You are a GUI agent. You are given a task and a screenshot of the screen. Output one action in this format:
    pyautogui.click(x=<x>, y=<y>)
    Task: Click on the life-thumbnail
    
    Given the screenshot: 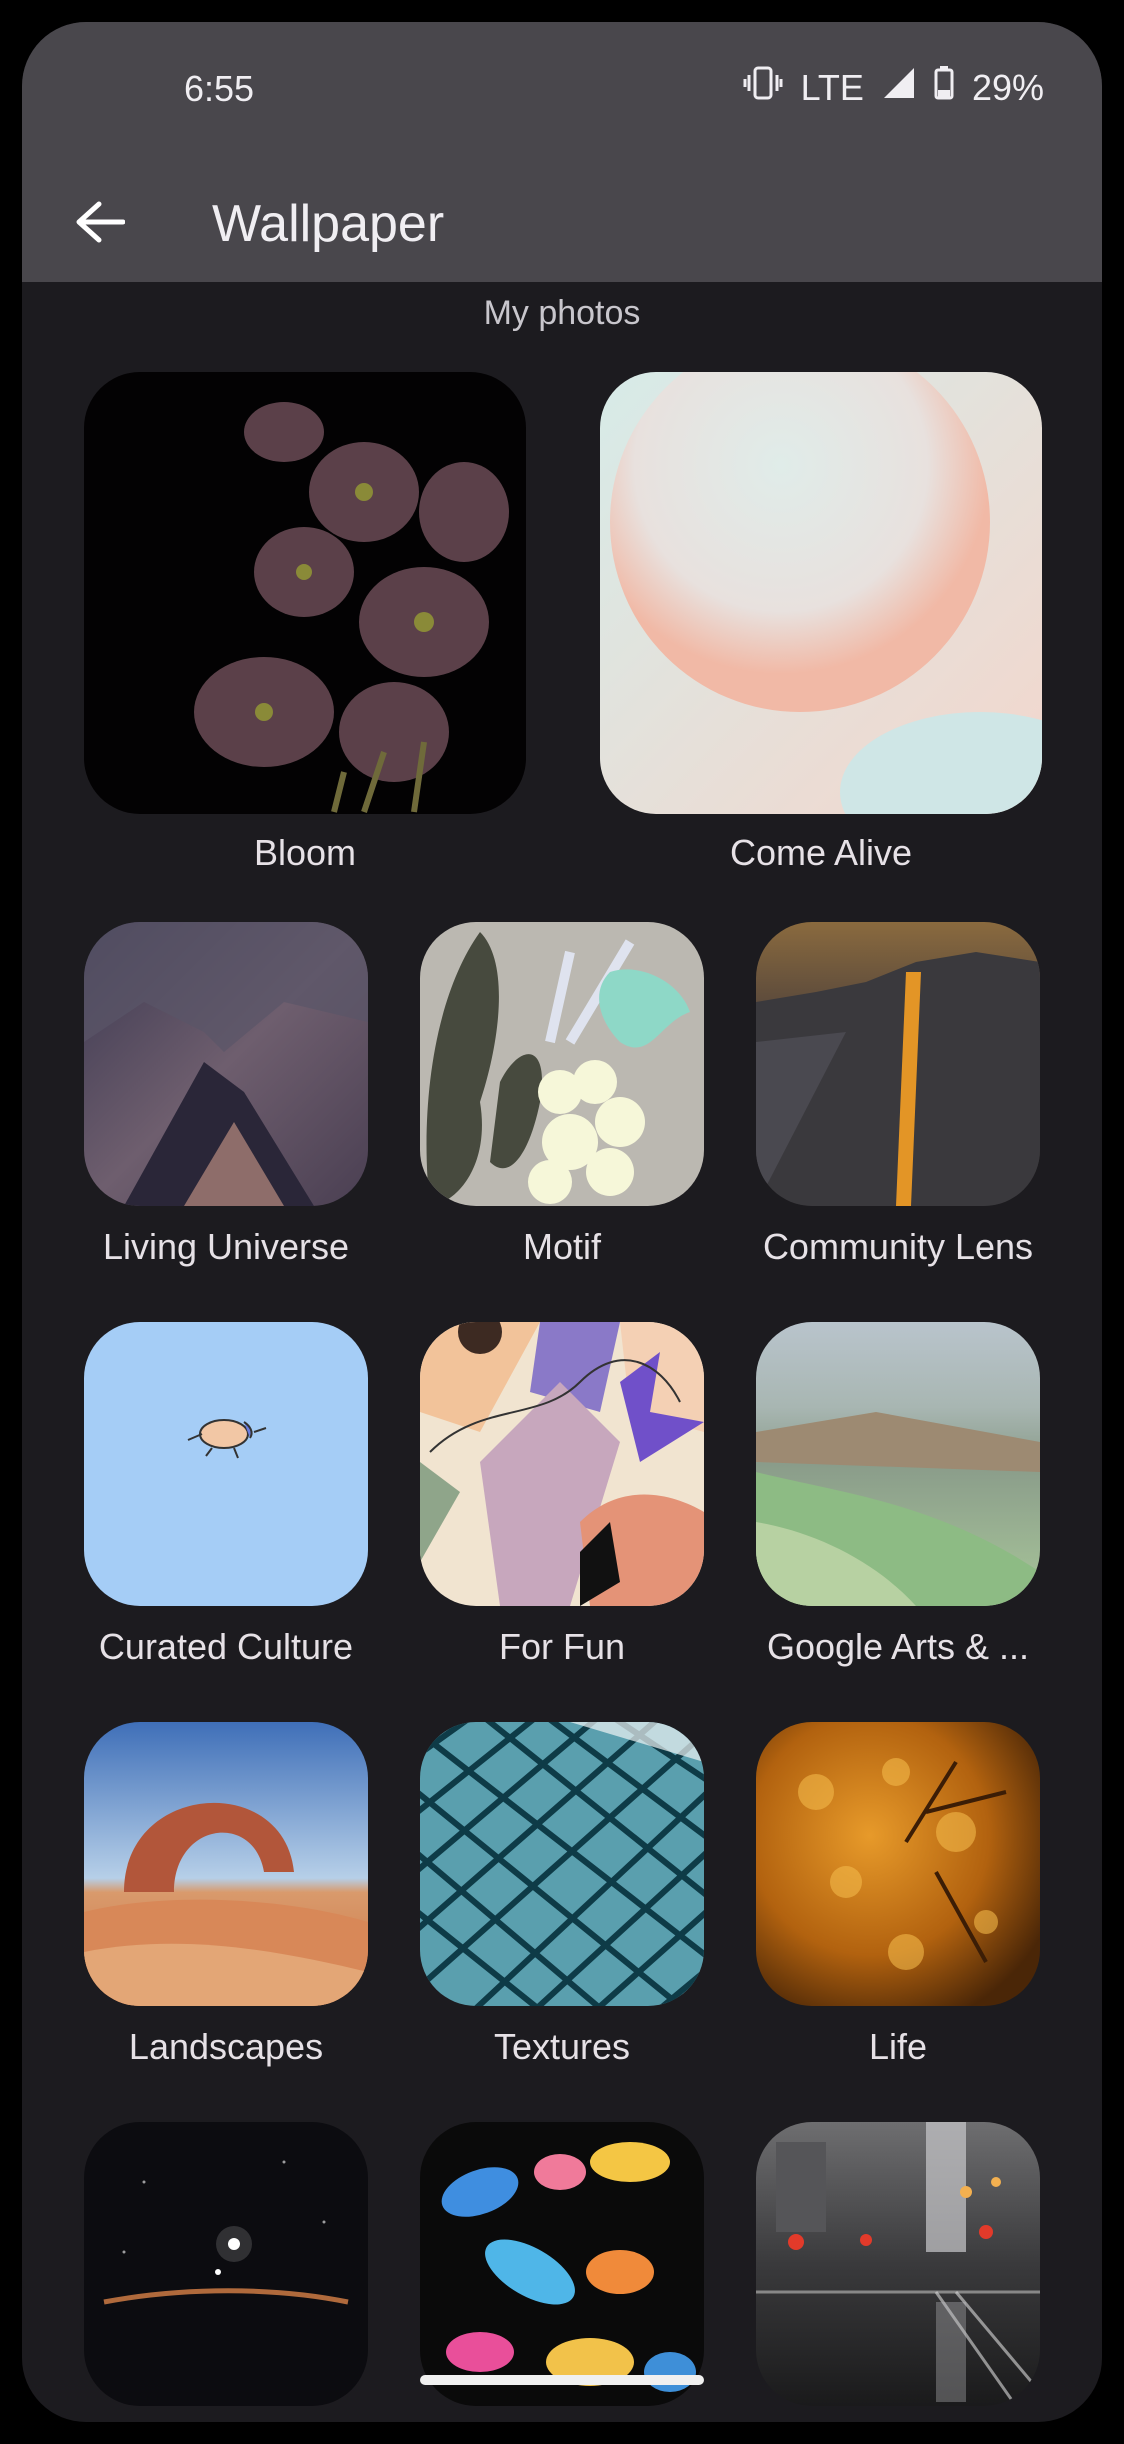 What is the action you would take?
    pyautogui.click(x=898, y=1864)
    